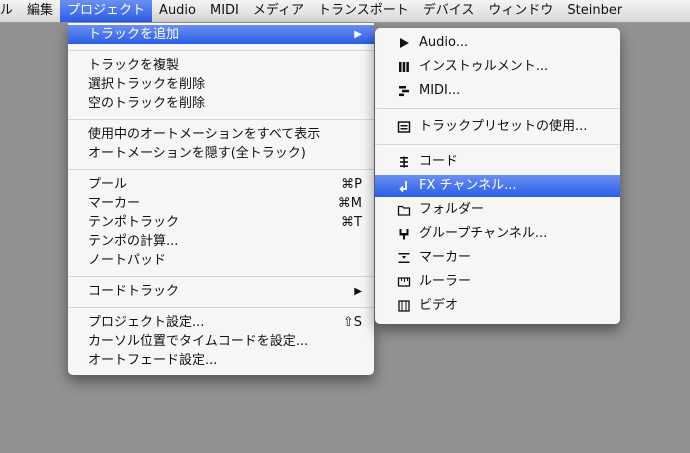 The width and height of the screenshot is (690, 453). Describe the element at coordinates (351, 222) in the screenshot. I see `menu-shortcut: ⌘T` at that location.